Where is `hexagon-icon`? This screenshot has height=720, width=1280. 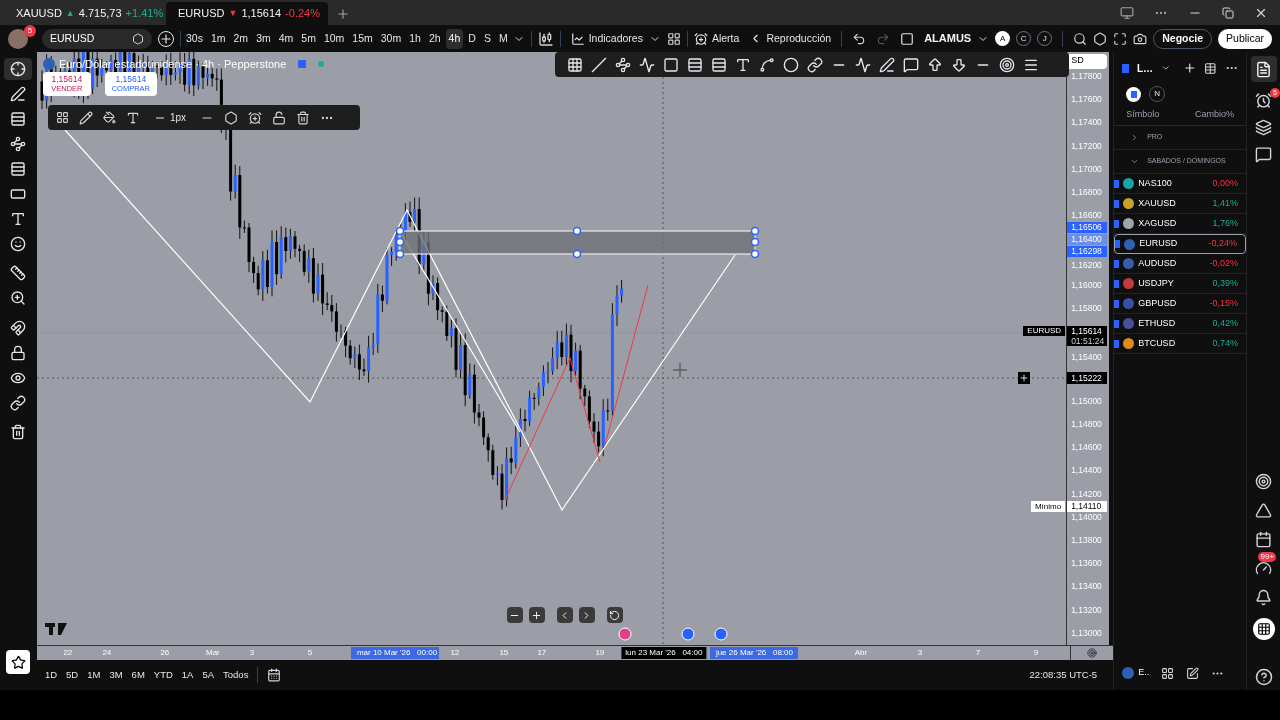
hexagon-icon is located at coordinates (138, 38).